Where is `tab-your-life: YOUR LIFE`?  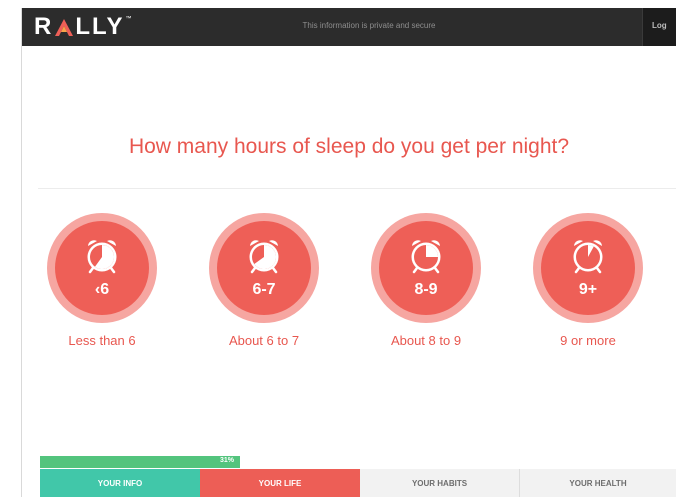
tab-your-life: YOUR LIFE is located at coordinates (280, 483).